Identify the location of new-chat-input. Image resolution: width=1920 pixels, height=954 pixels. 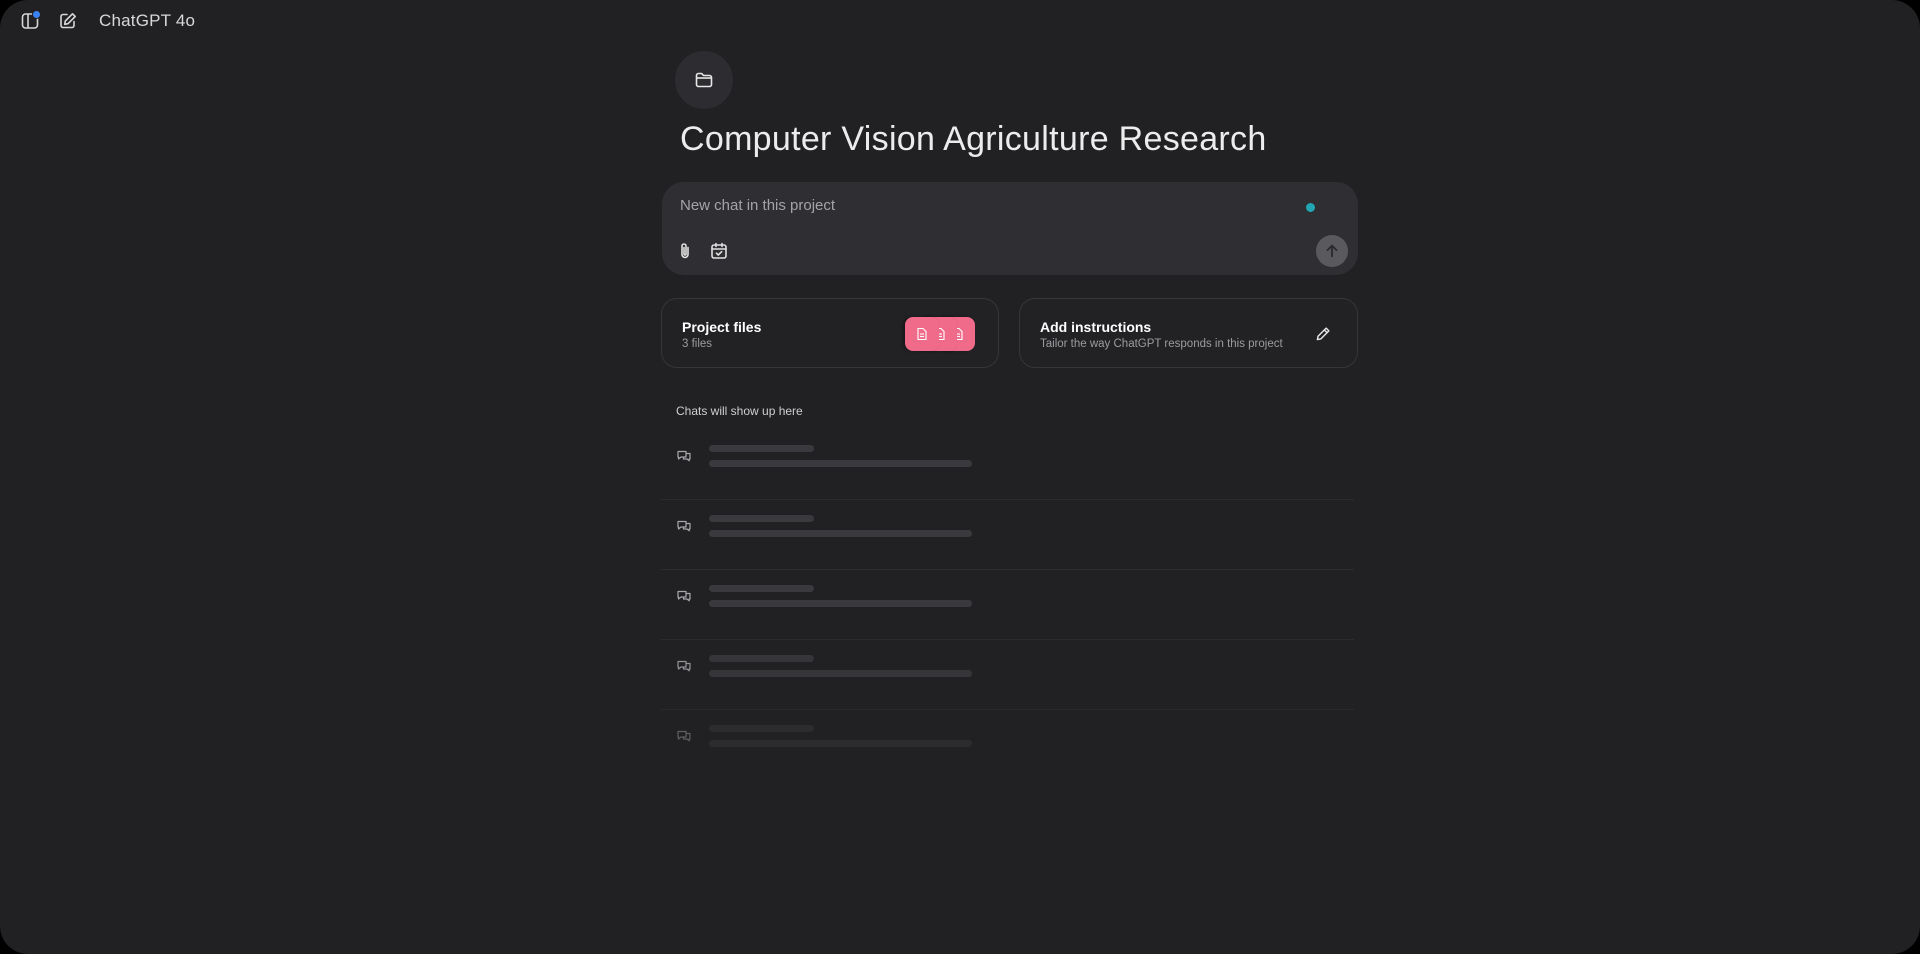
(980, 205).